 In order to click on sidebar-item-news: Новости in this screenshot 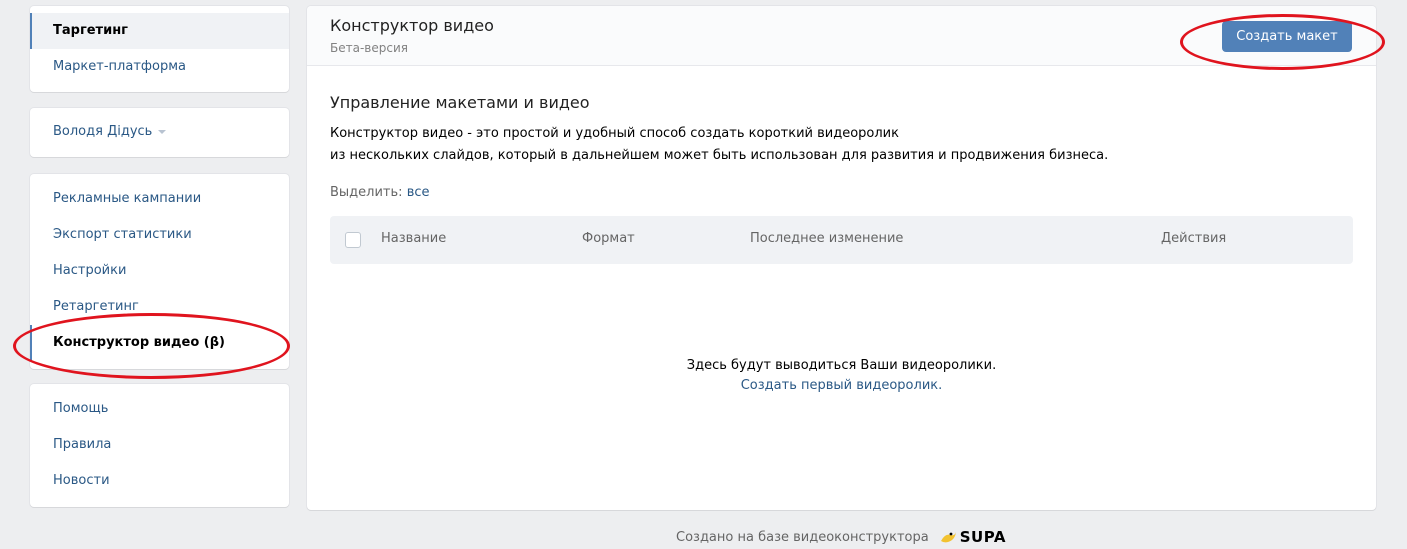, I will do `click(159, 481)`.